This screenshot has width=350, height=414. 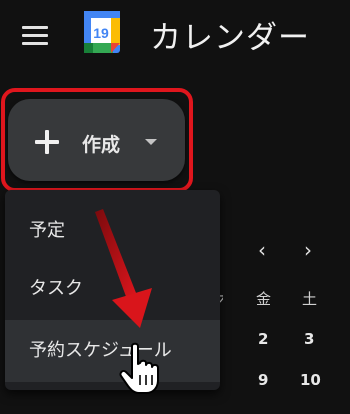 What do you see at coordinates (263, 339) in the screenshot?
I see `calendar-day: 2` at bounding box center [263, 339].